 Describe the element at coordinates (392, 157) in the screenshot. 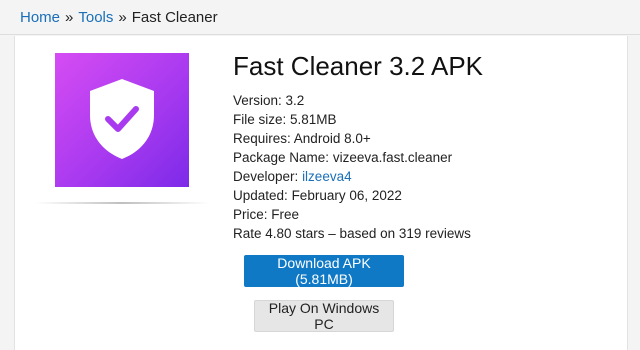

I see `package-value: vizeeva.fast.cleaner` at that location.